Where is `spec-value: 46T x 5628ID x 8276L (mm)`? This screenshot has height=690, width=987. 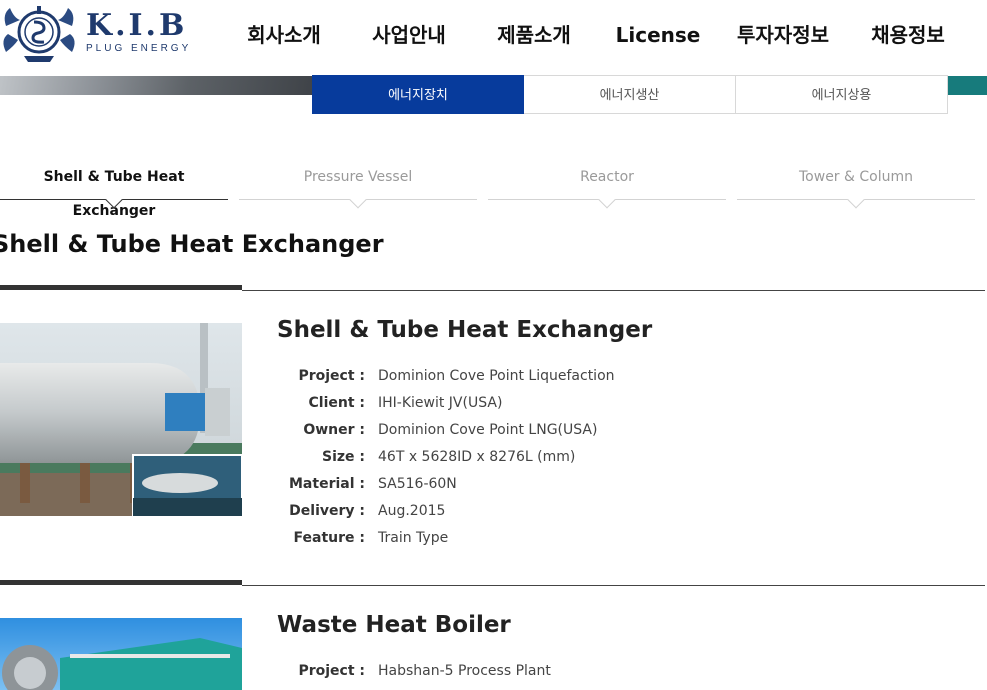 spec-value: 46T x 5628ID x 8276L (mm) is located at coordinates (477, 457).